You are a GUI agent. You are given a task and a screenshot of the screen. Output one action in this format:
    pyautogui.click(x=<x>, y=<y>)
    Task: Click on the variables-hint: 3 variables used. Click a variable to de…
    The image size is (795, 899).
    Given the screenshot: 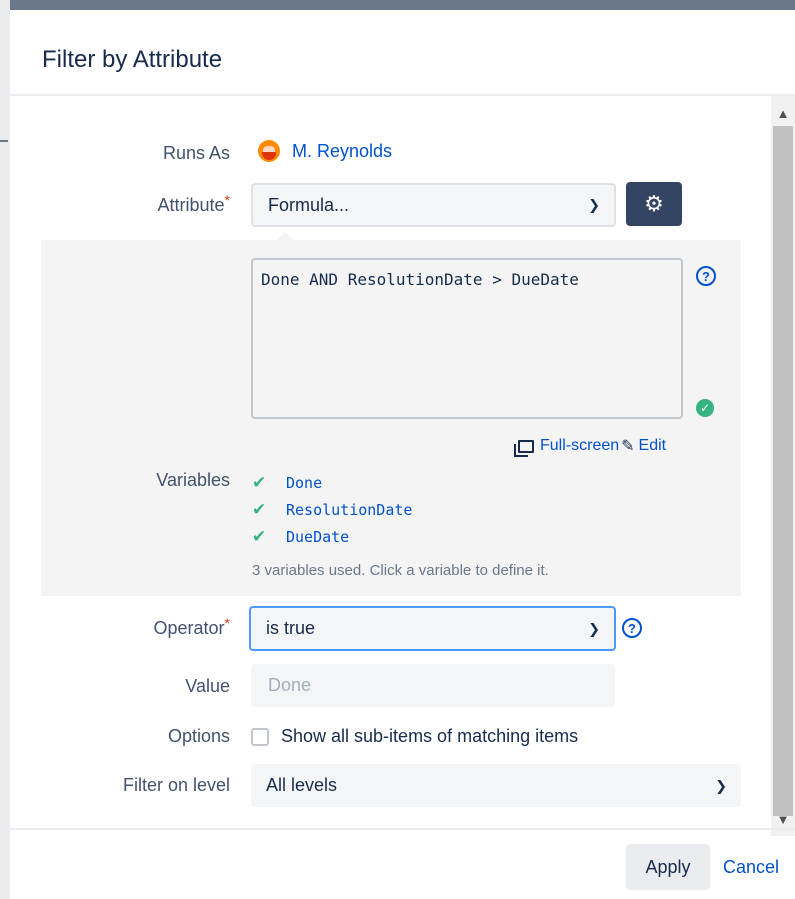 What is the action you would take?
    pyautogui.click(x=400, y=570)
    